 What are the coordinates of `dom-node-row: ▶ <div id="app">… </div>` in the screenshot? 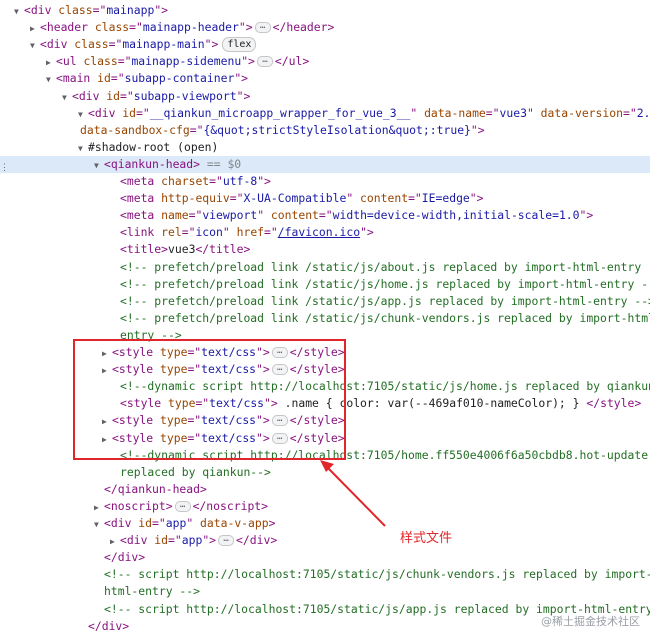 It's located at (325, 540).